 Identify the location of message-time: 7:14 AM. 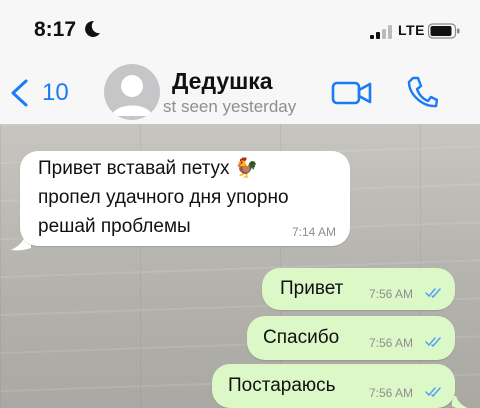
(313, 232).